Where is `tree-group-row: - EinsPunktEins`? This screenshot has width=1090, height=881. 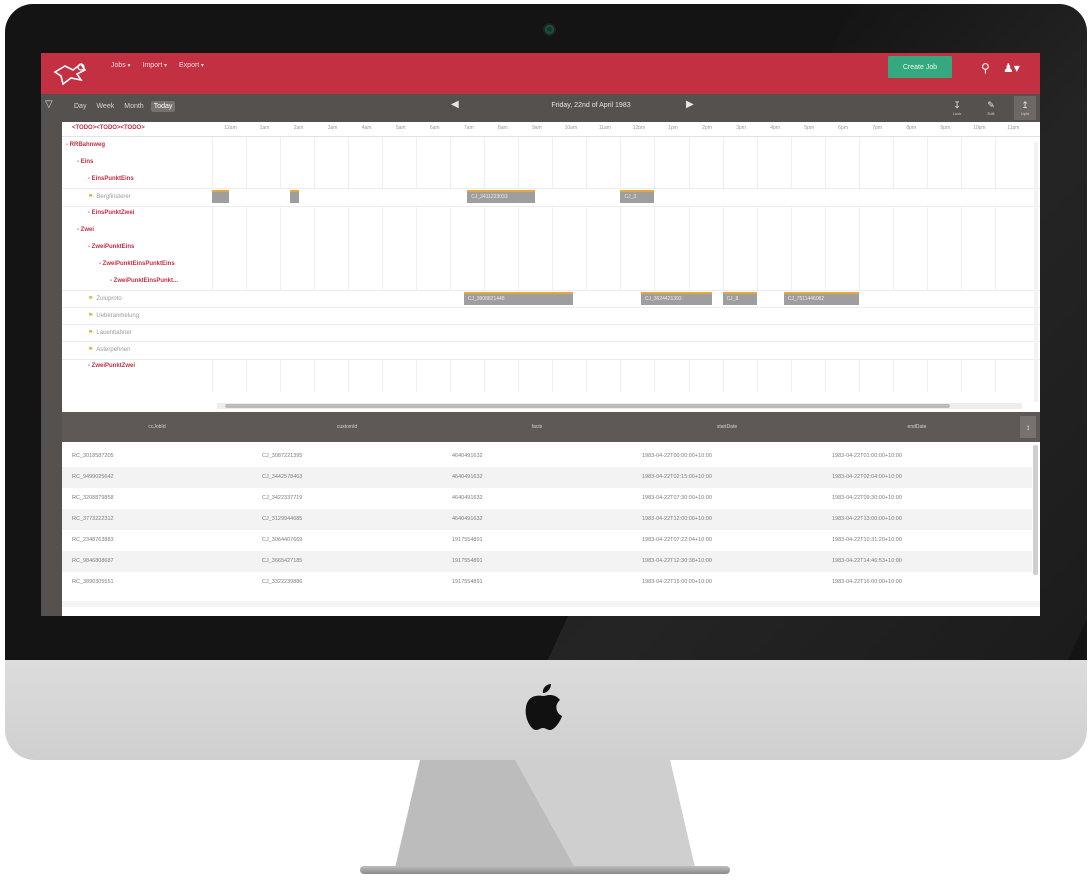
tree-group-row: - EinsPunktEins is located at coordinates (551, 179).